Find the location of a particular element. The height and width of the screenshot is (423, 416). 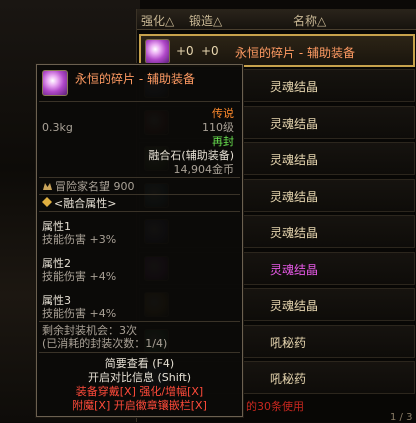

seal-used: (已消耗的封装次数：1/4) is located at coordinates (105, 343).